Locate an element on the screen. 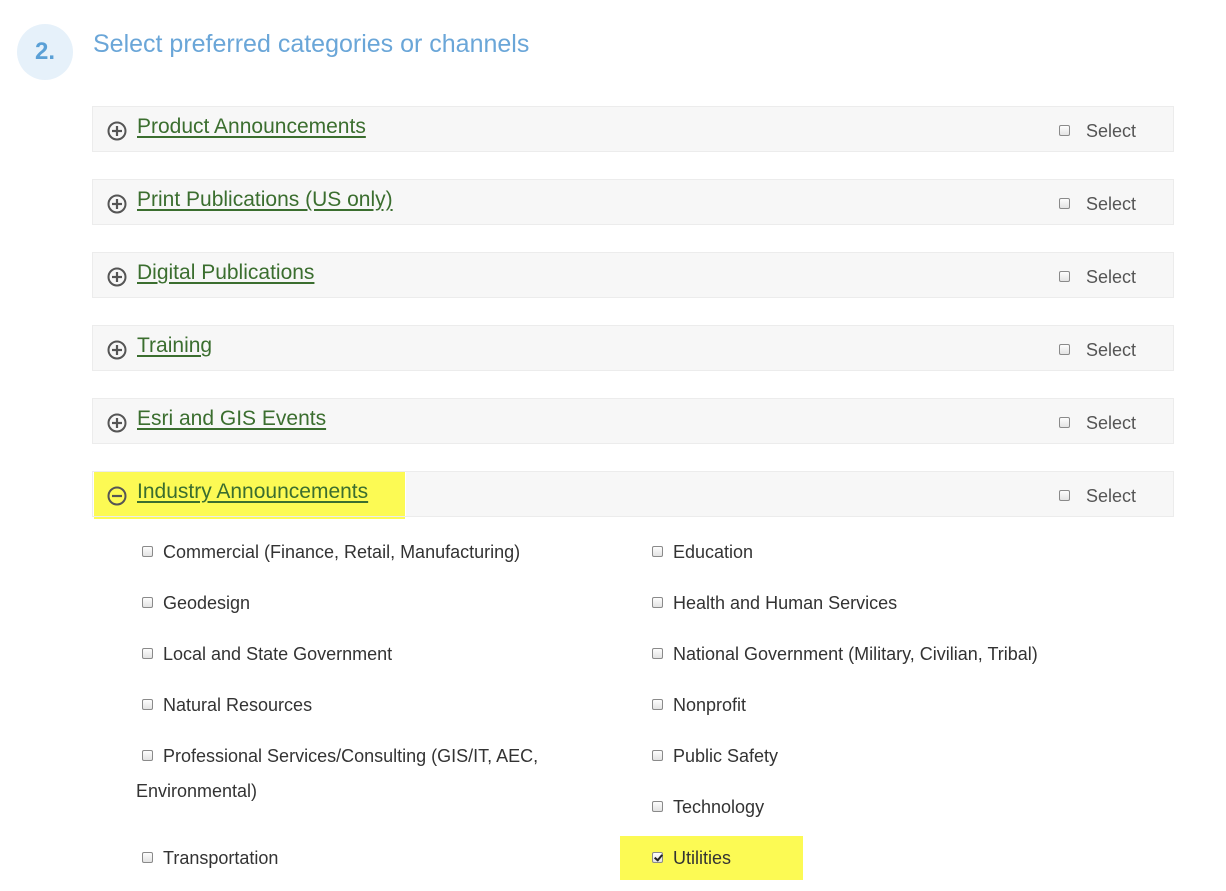  industry-option-label: Utilities is located at coordinates (702, 858).